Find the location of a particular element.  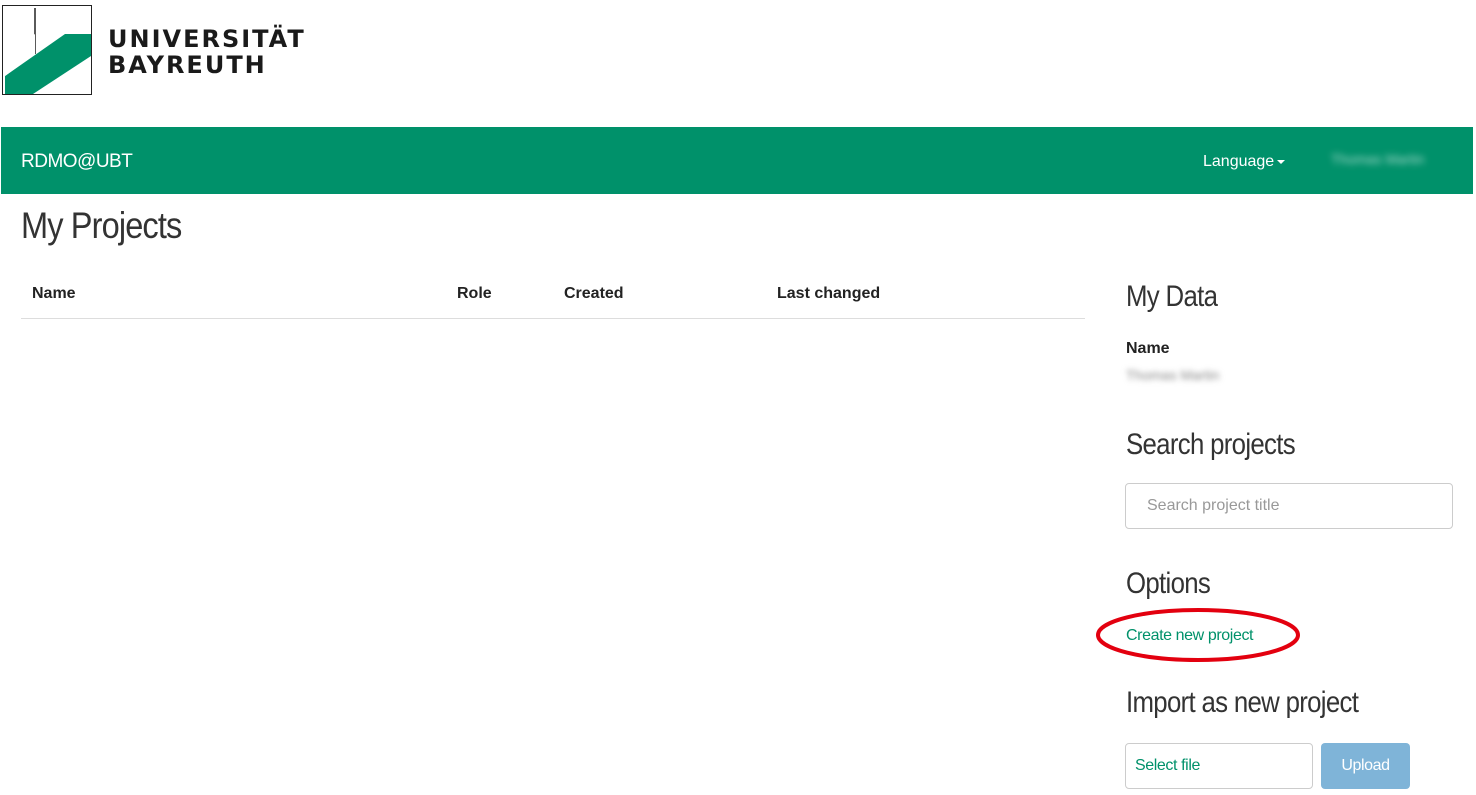

top-navbar: RDMO@UBT Language Thomas Martin is located at coordinates (737, 160).